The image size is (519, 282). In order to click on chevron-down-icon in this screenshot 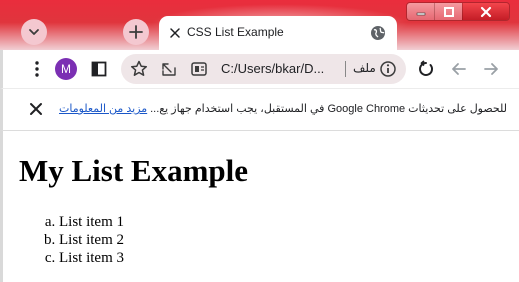, I will do `click(34, 32)`.